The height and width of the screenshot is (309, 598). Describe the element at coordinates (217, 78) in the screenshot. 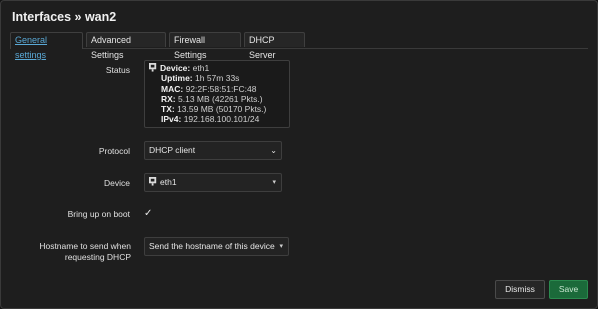

I see `status-uptime-value: 1h 57m 33s` at that location.